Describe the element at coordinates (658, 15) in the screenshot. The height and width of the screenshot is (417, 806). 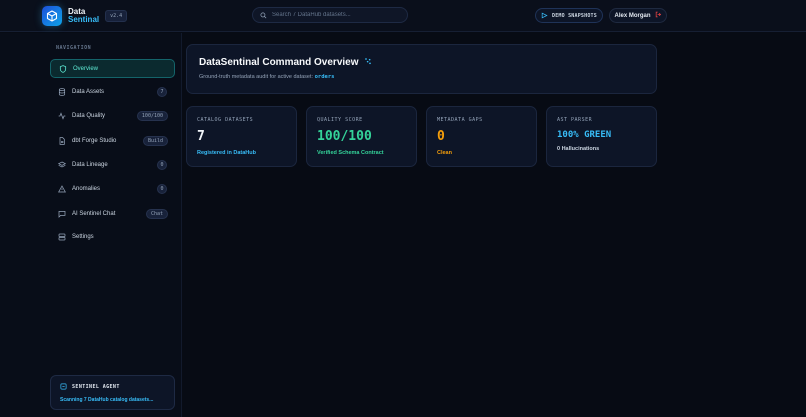
I see `logout-icon` at that location.